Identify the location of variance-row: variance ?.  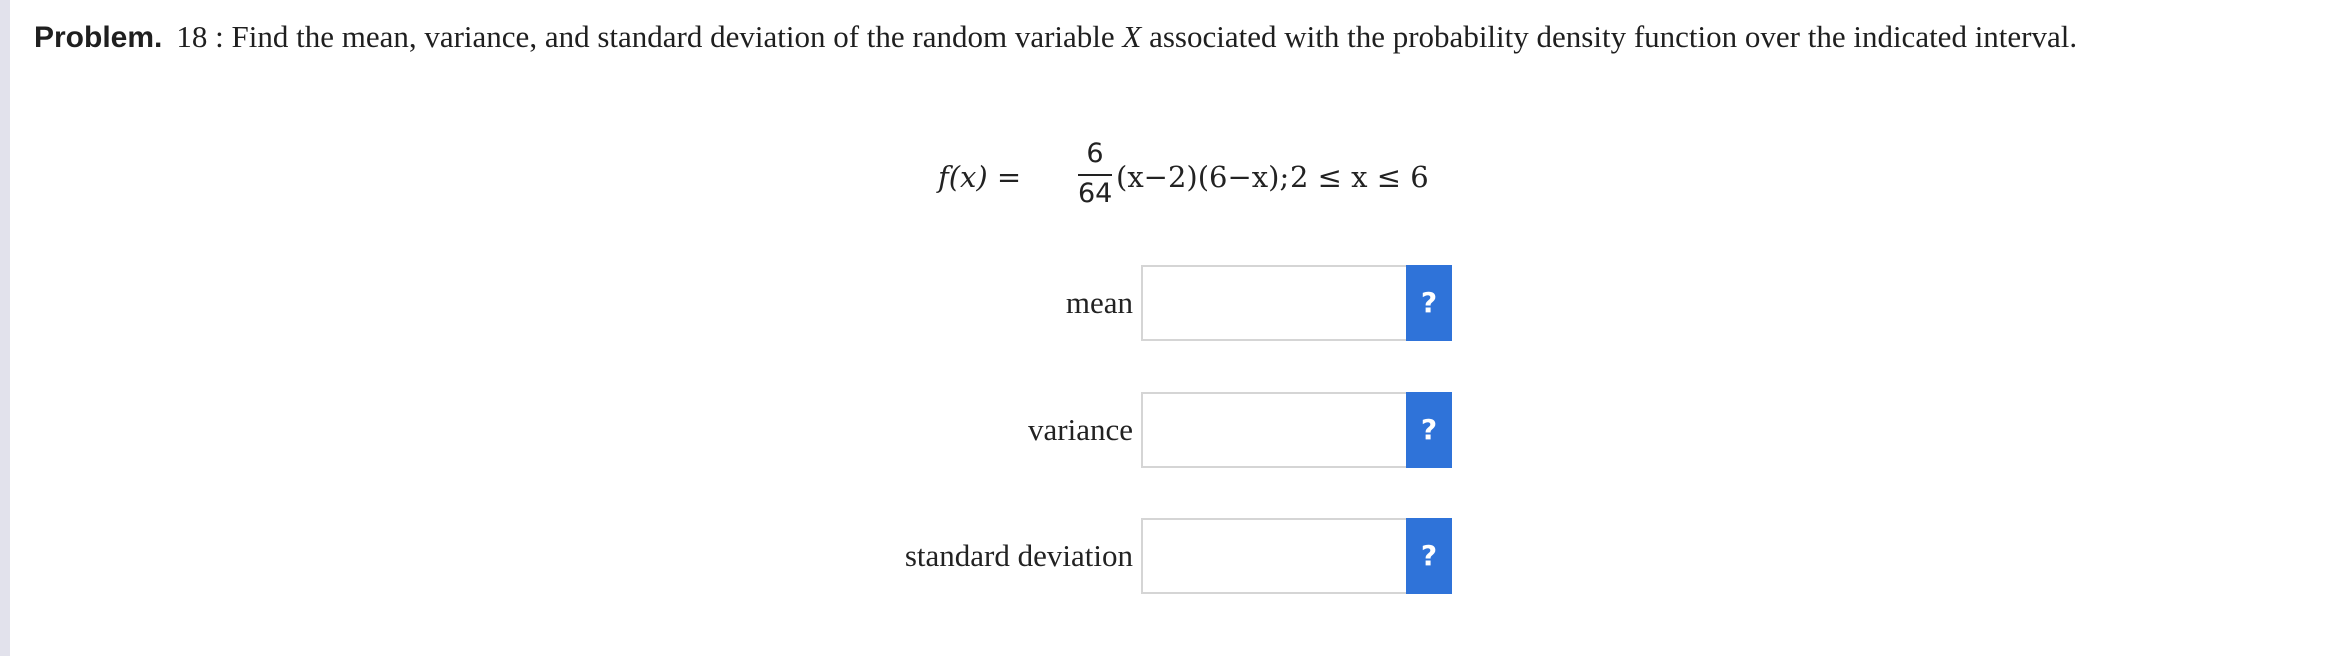
(1170, 430).